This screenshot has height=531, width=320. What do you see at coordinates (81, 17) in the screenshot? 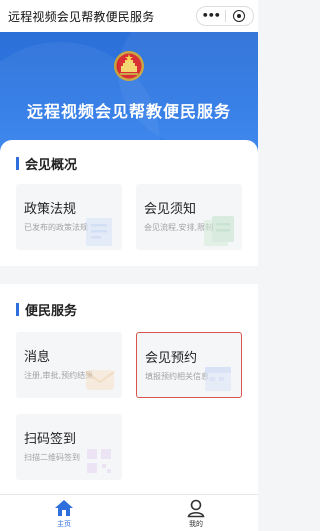
I see `navbar-title: 远程视频会见帮教便民服务` at bounding box center [81, 17].